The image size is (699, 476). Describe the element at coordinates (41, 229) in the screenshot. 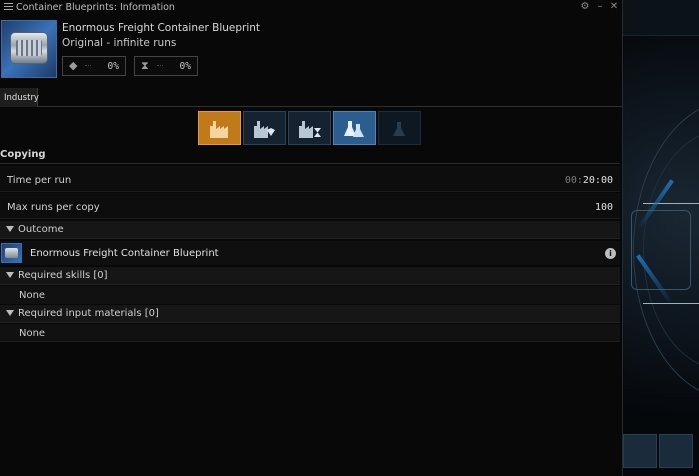

I see `outcome-label: Outcome` at that location.